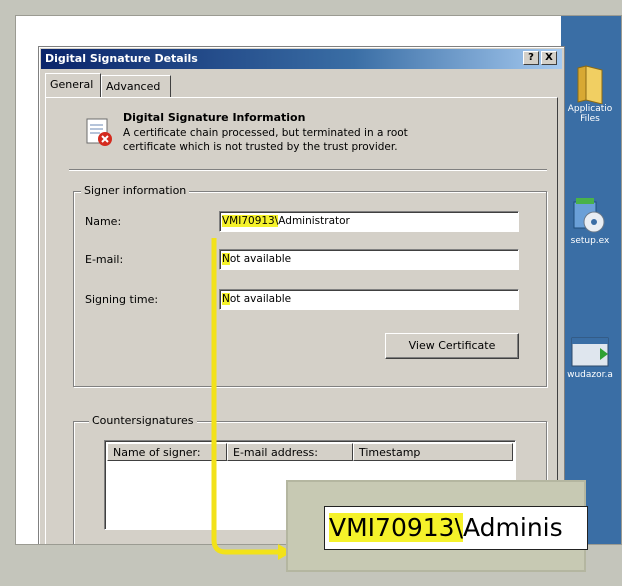  I want to click on zoomed-name-field: VMI70913\Adminis, so click(456, 528).